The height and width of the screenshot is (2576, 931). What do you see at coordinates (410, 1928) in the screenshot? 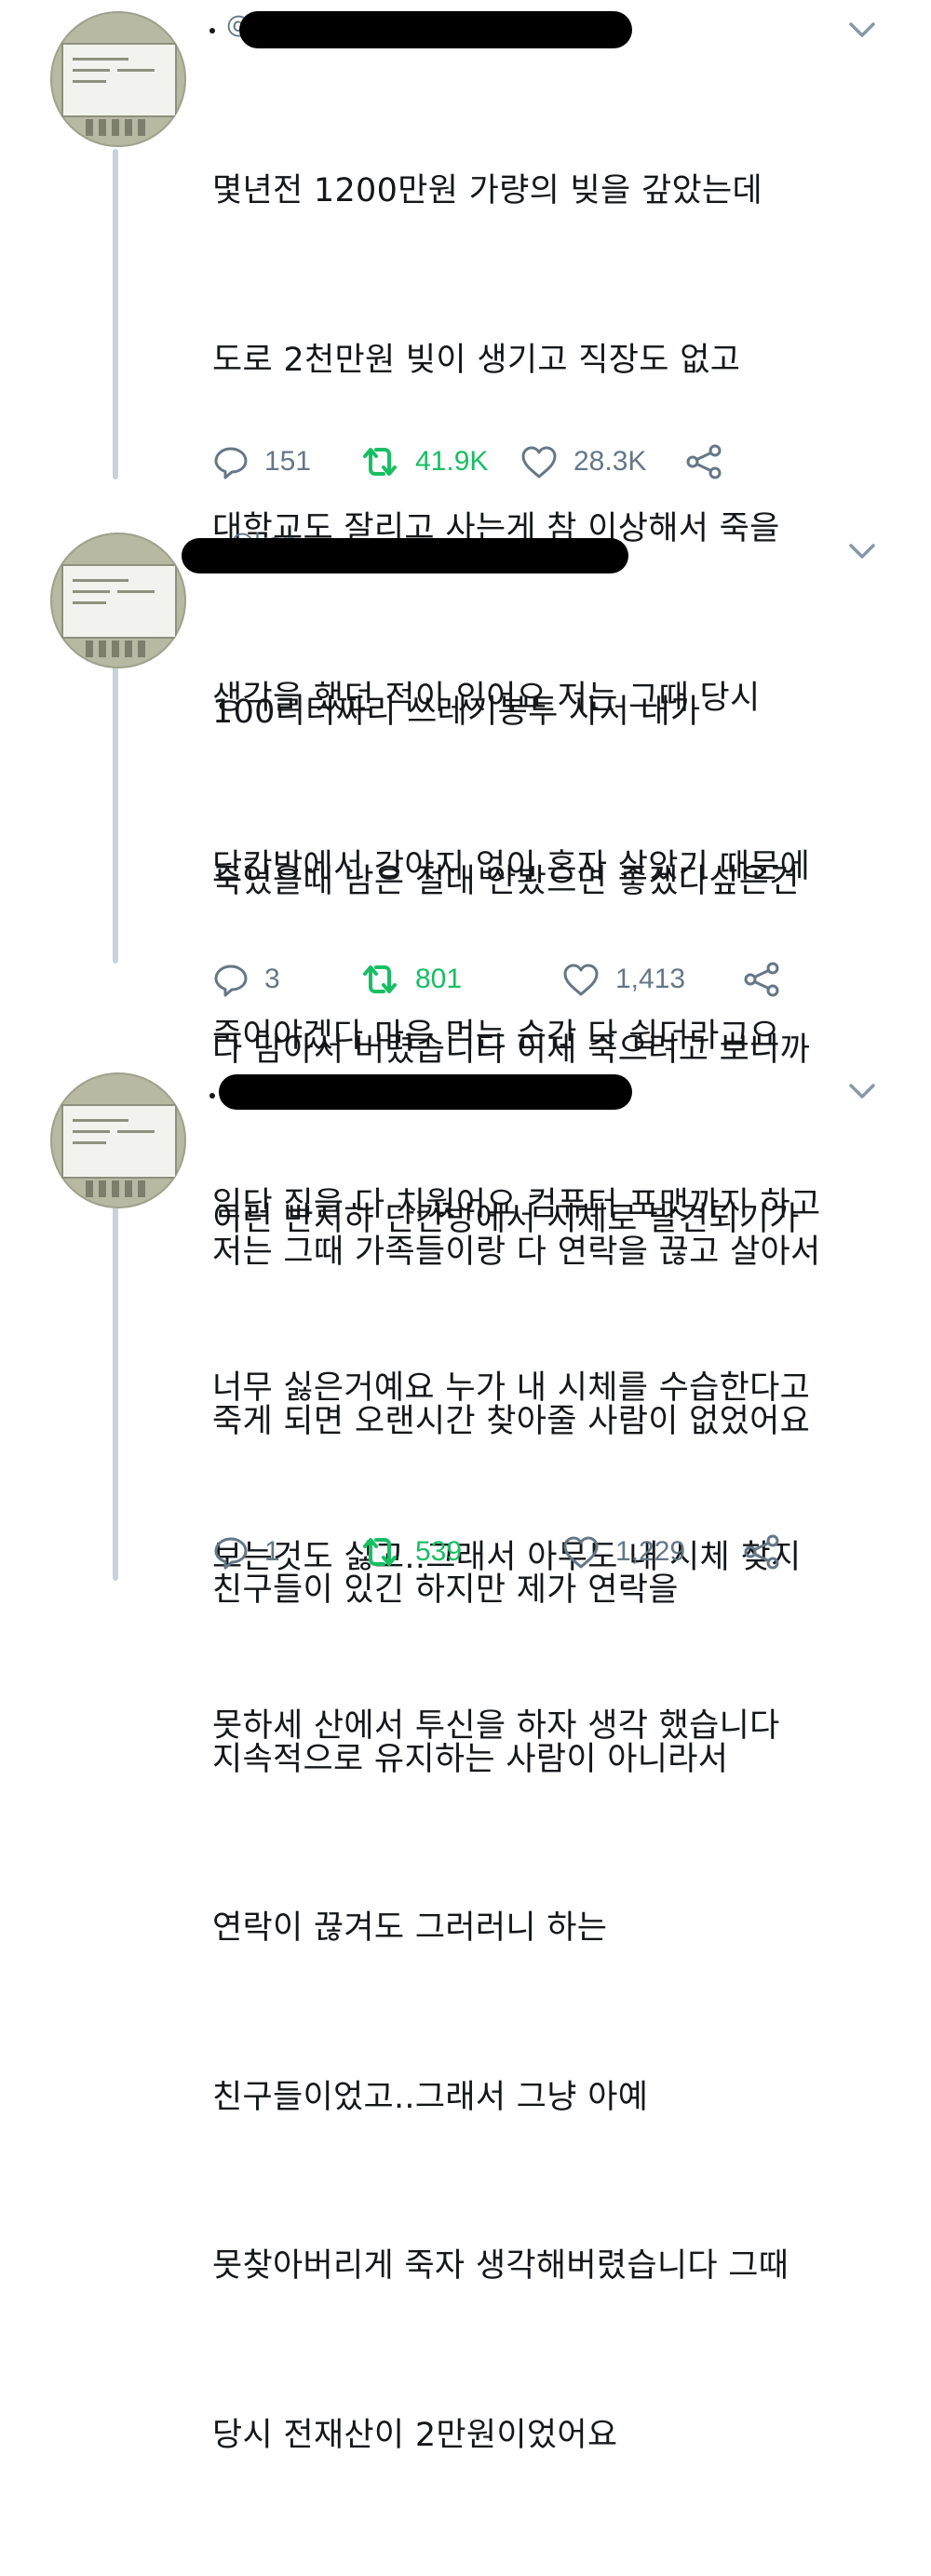
I see `tweet-line: 연락이 끊겨도 그러러니 하는` at bounding box center [410, 1928].